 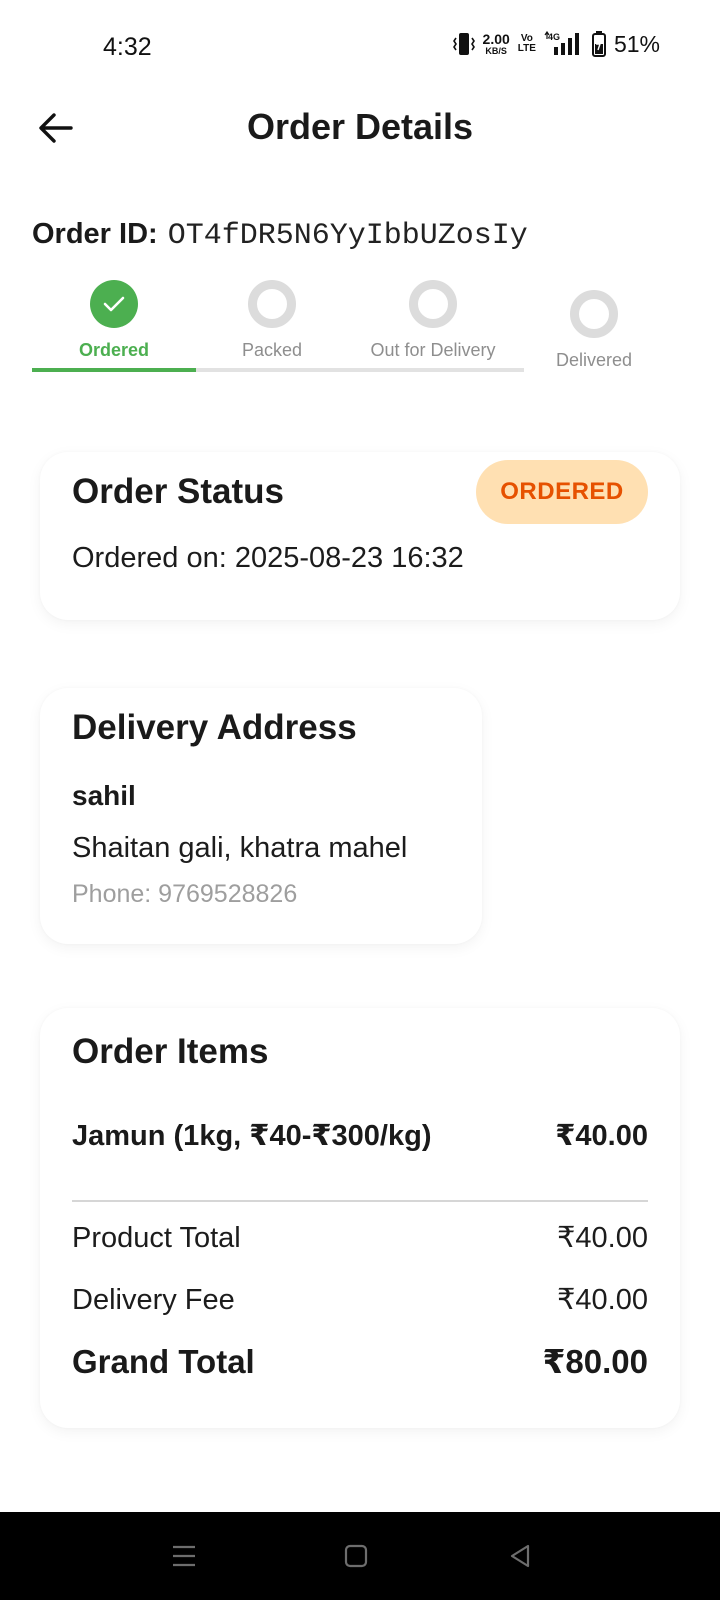 I want to click on delivery-address-title: Delivery Address, so click(x=214, y=727).